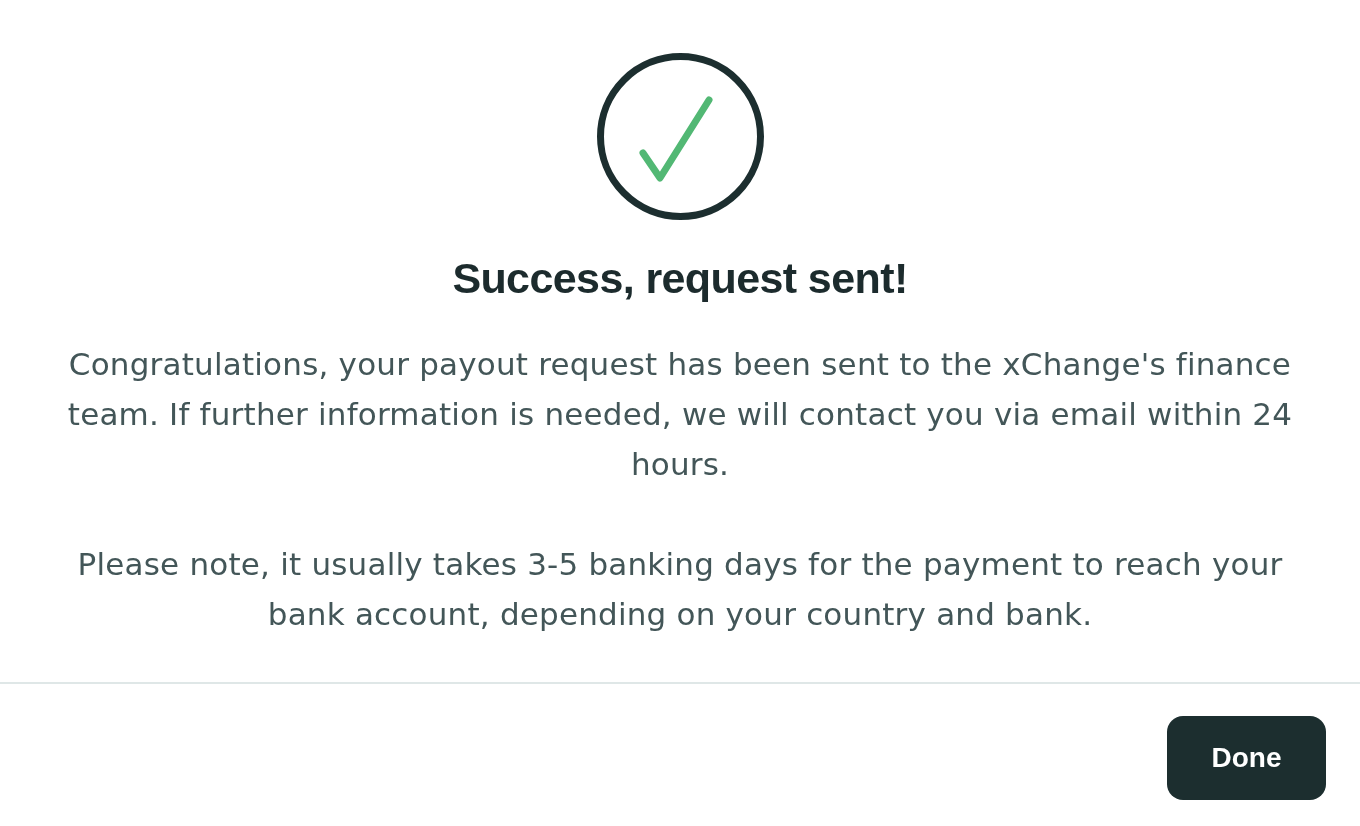 This screenshot has height=826, width=1360. I want to click on success-check-icon, so click(680, 136).